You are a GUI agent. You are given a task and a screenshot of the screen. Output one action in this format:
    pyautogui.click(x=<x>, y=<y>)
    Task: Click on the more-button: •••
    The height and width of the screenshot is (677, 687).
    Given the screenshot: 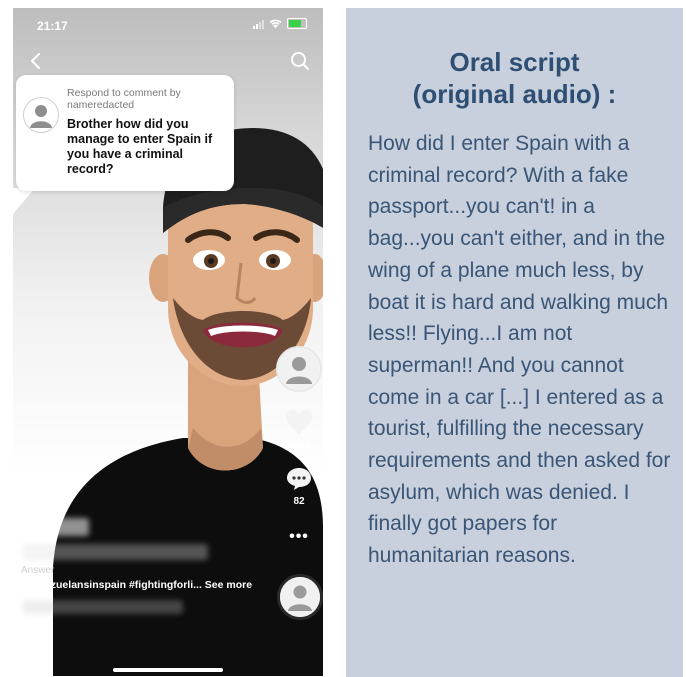 What is the action you would take?
    pyautogui.click(x=299, y=537)
    